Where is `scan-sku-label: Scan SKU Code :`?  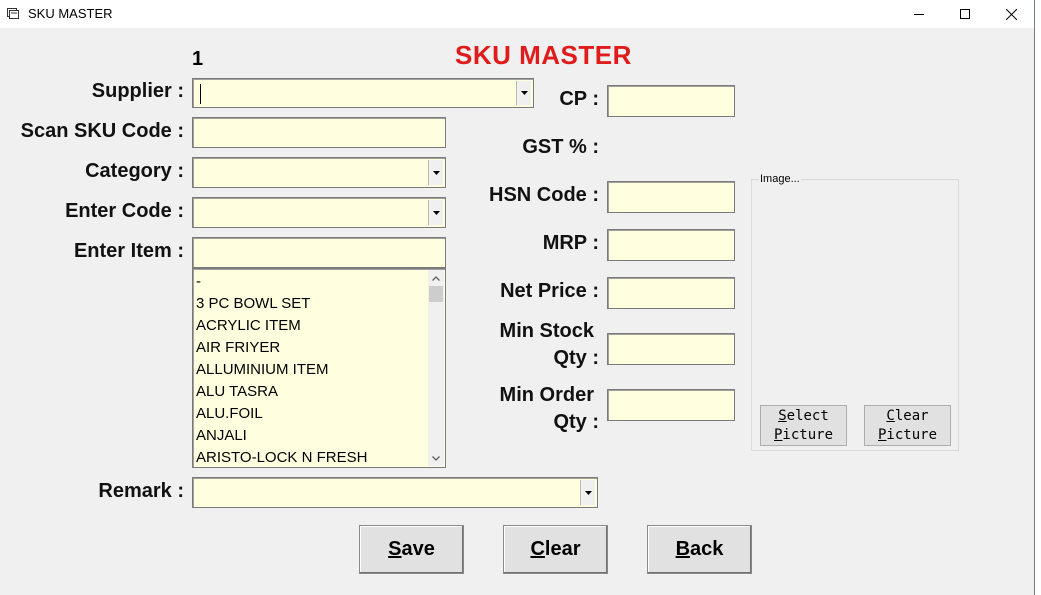
scan-sku-label: Scan SKU Code : is located at coordinates (102, 131).